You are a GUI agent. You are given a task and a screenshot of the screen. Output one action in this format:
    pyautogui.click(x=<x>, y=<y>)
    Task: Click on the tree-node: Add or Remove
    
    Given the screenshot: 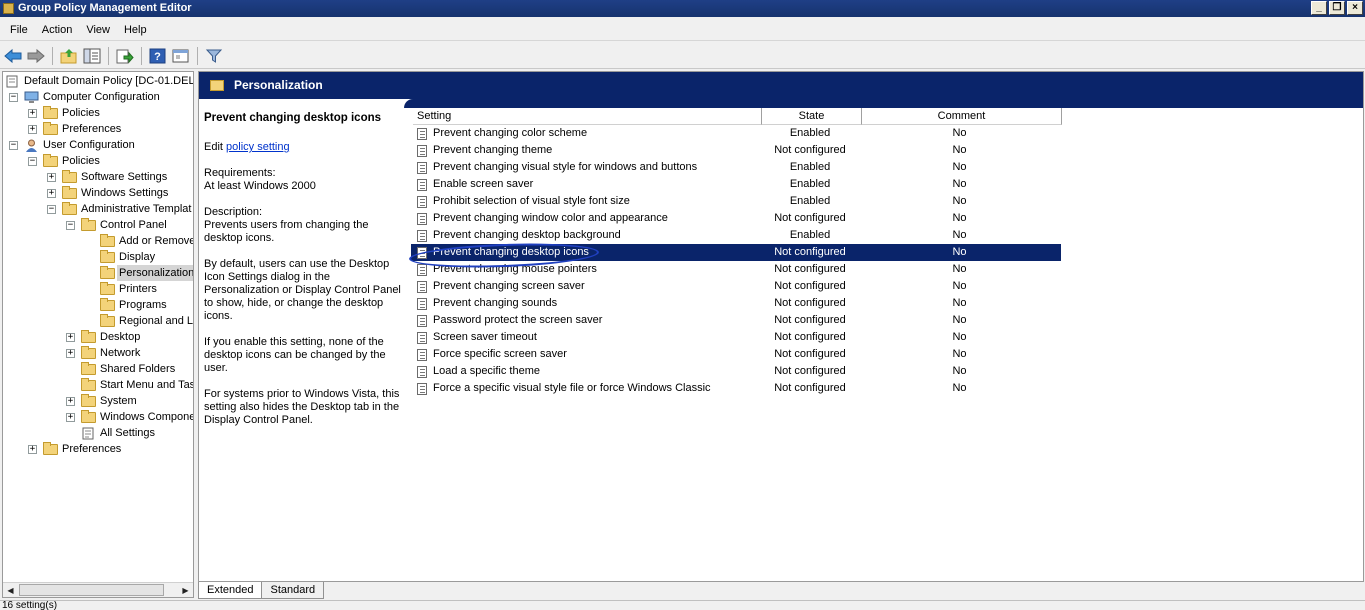 What is the action you would take?
    pyautogui.click(x=139, y=241)
    